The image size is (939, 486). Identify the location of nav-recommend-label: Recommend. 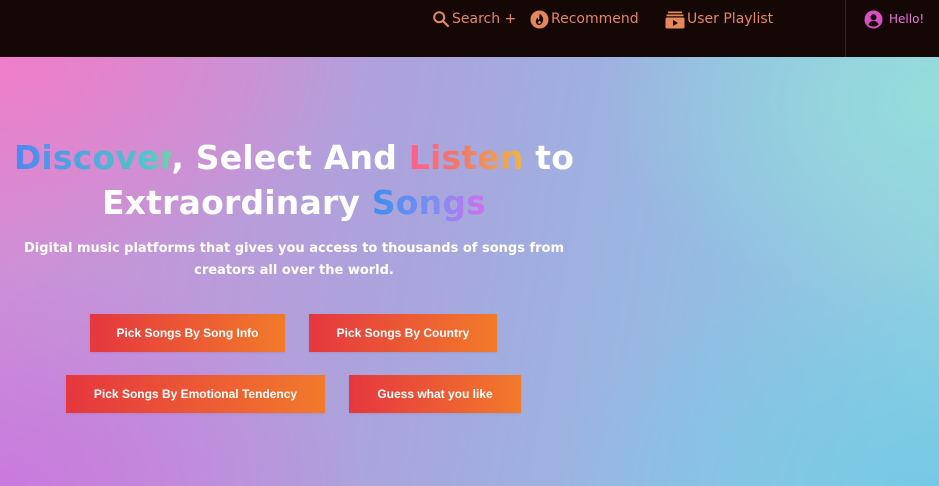
(595, 19).